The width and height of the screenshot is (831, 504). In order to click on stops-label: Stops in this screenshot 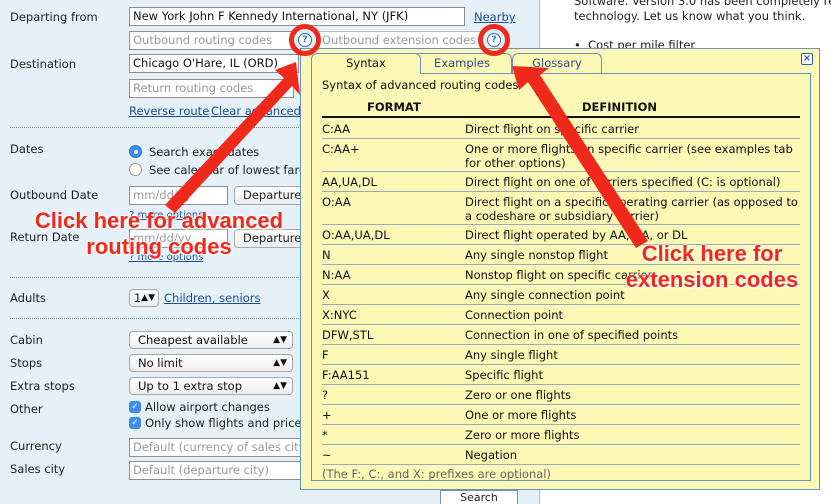, I will do `click(26, 363)`.